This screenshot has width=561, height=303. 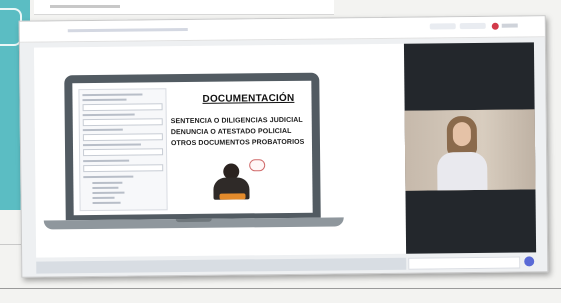 I want to click on slide-controls-bar, so click(x=221, y=265).